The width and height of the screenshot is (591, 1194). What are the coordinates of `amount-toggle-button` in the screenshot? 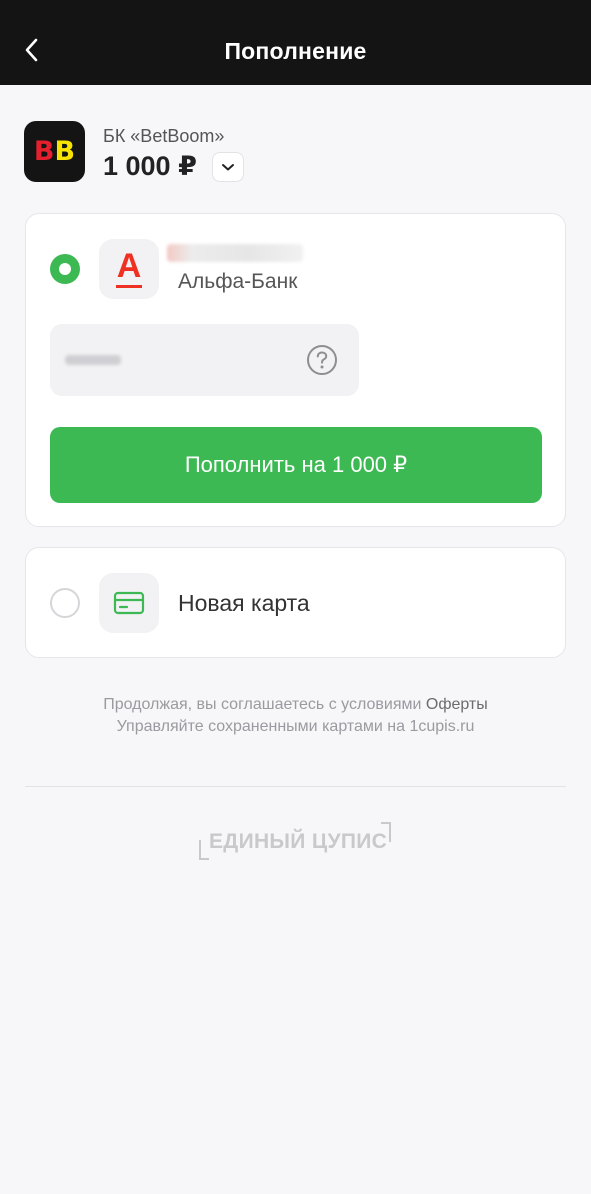 It's located at (228, 167).